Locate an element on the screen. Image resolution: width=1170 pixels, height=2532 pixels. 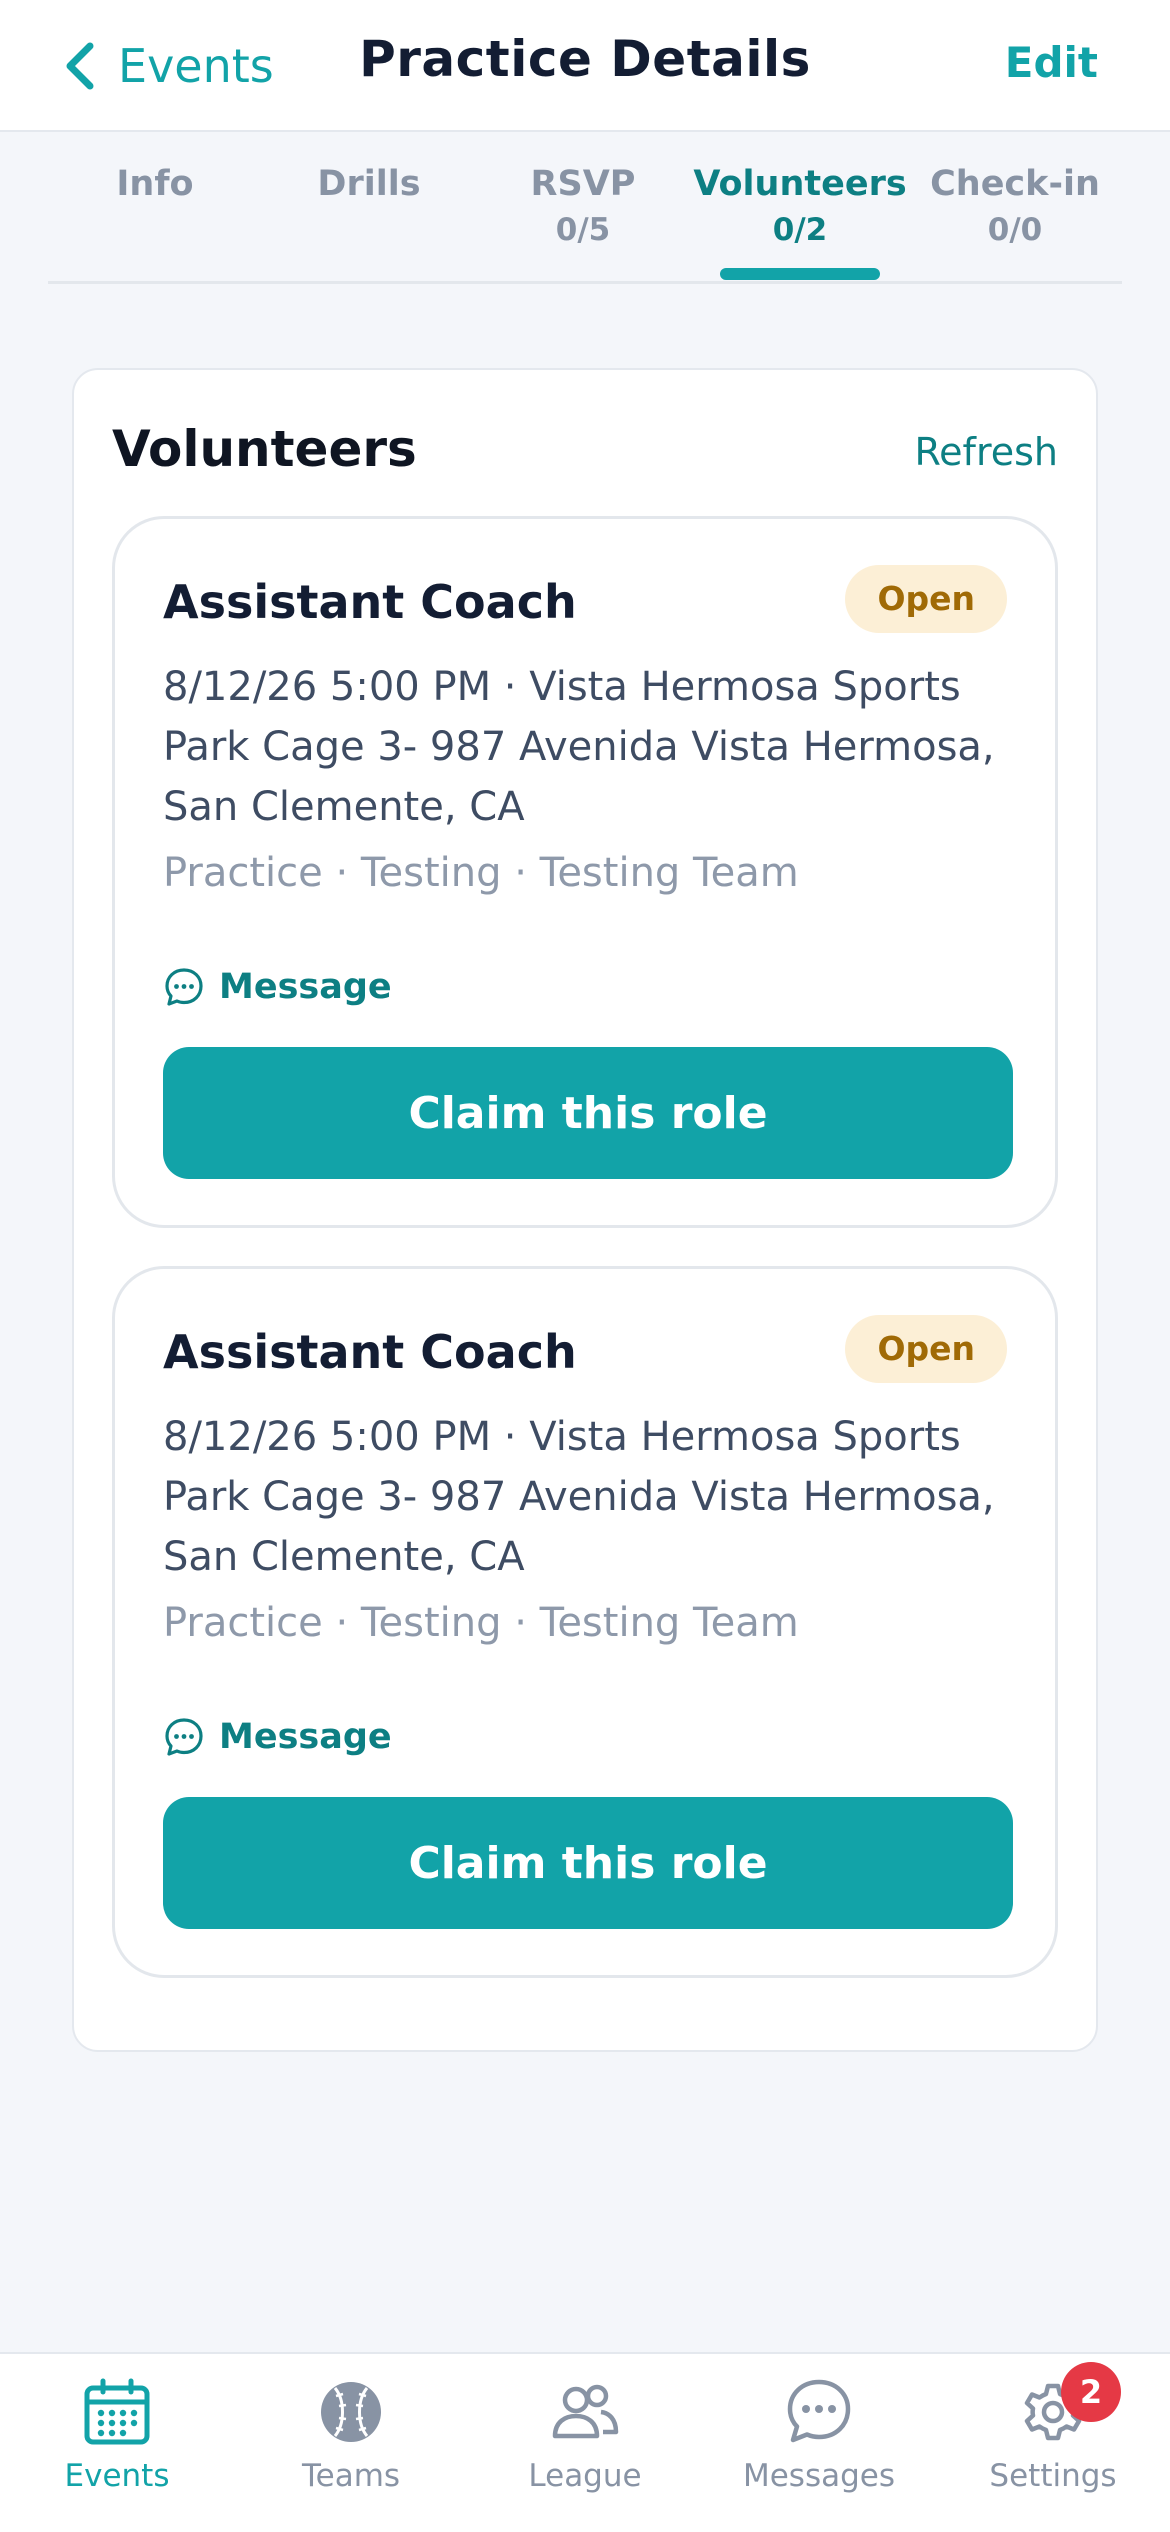
bottom-nav: Events Teams League Messages 2 Settings is located at coordinates (585, 2442).